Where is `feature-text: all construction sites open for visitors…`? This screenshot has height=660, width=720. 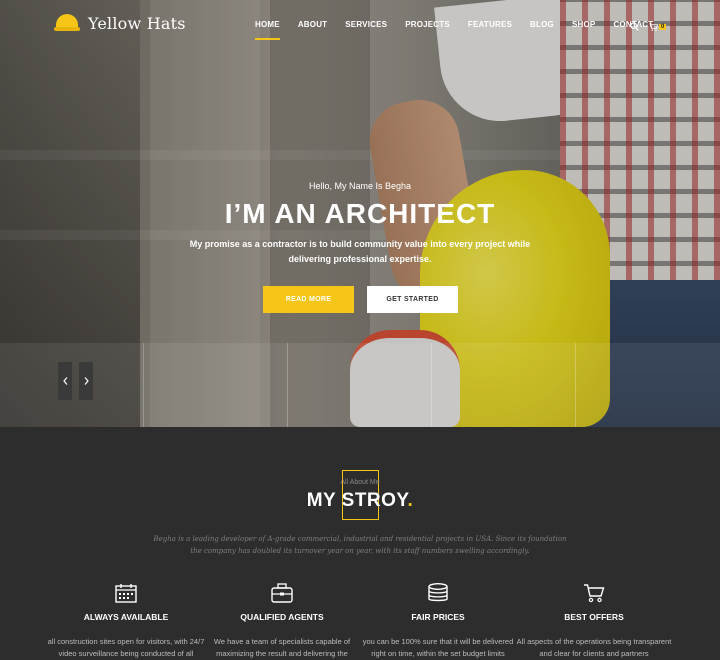
feature-text: all construction sites open for visitors… is located at coordinates (126, 647).